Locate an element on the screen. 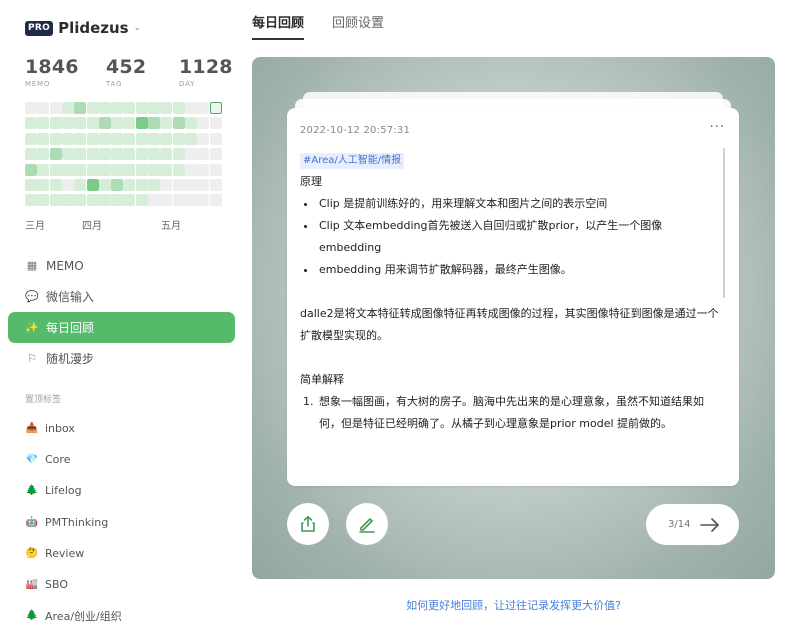 This screenshot has width=800, height=639. edit-button is located at coordinates (367, 524).